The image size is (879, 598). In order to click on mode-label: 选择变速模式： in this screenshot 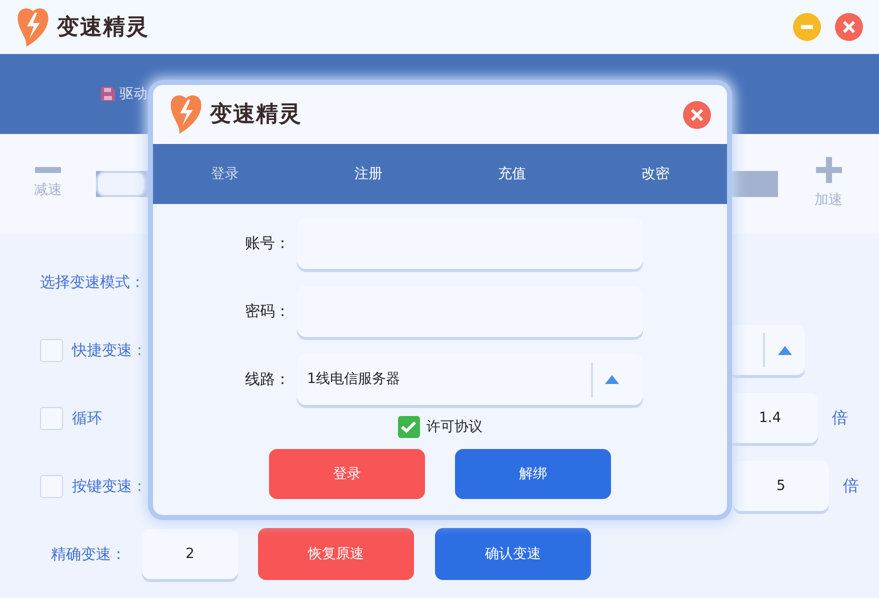, I will do `click(92, 282)`.